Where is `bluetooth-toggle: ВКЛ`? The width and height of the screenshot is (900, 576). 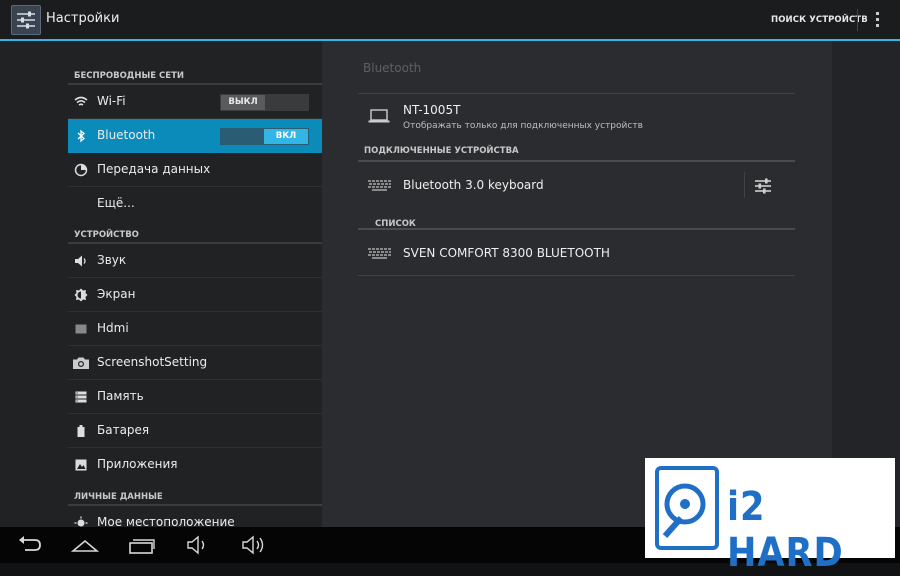 bluetooth-toggle: ВКЛ is located at coordinates (264, 136).